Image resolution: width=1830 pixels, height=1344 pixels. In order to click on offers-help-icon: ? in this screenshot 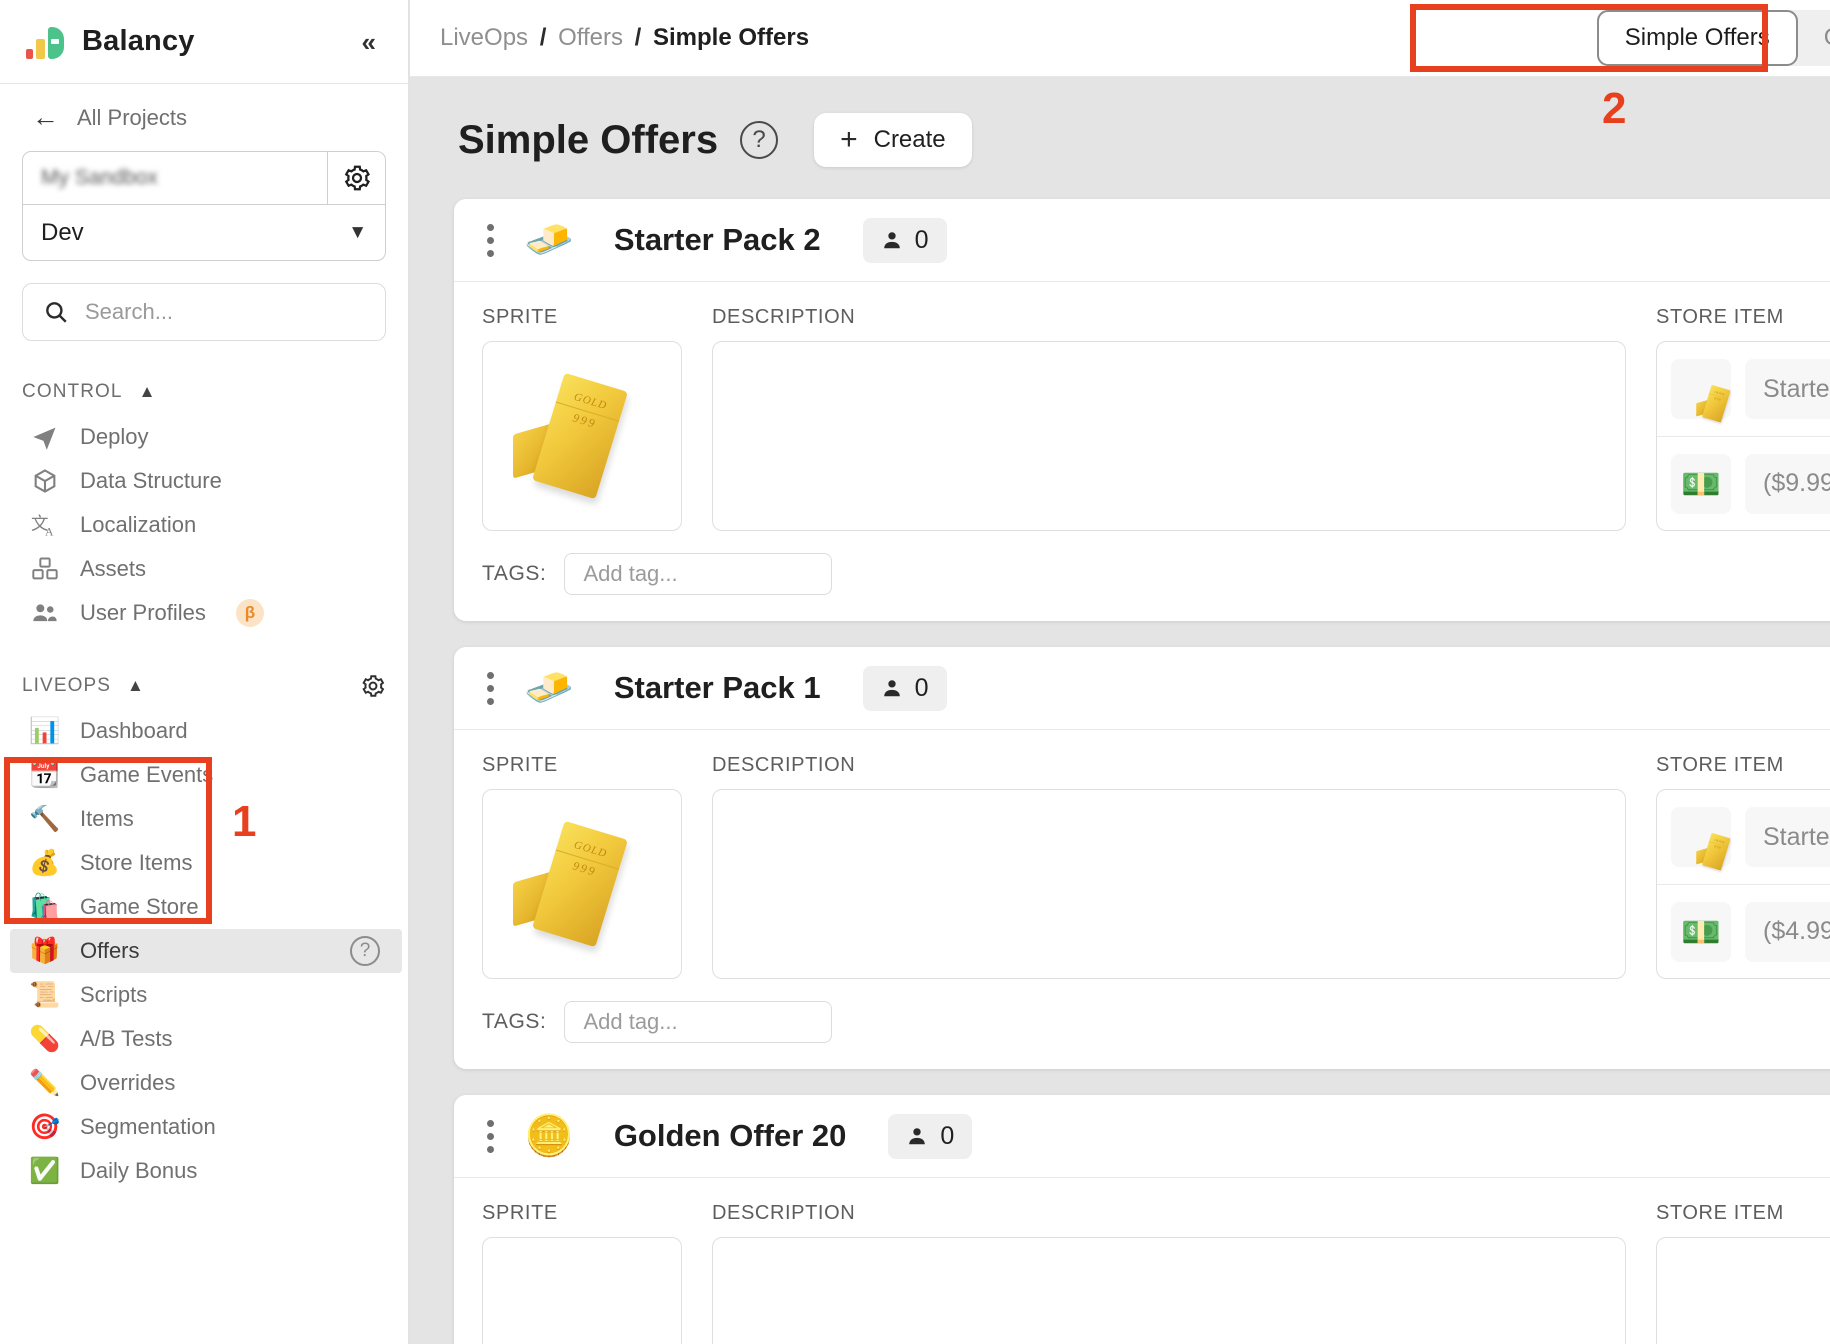, I will do `click(365, 951)`.